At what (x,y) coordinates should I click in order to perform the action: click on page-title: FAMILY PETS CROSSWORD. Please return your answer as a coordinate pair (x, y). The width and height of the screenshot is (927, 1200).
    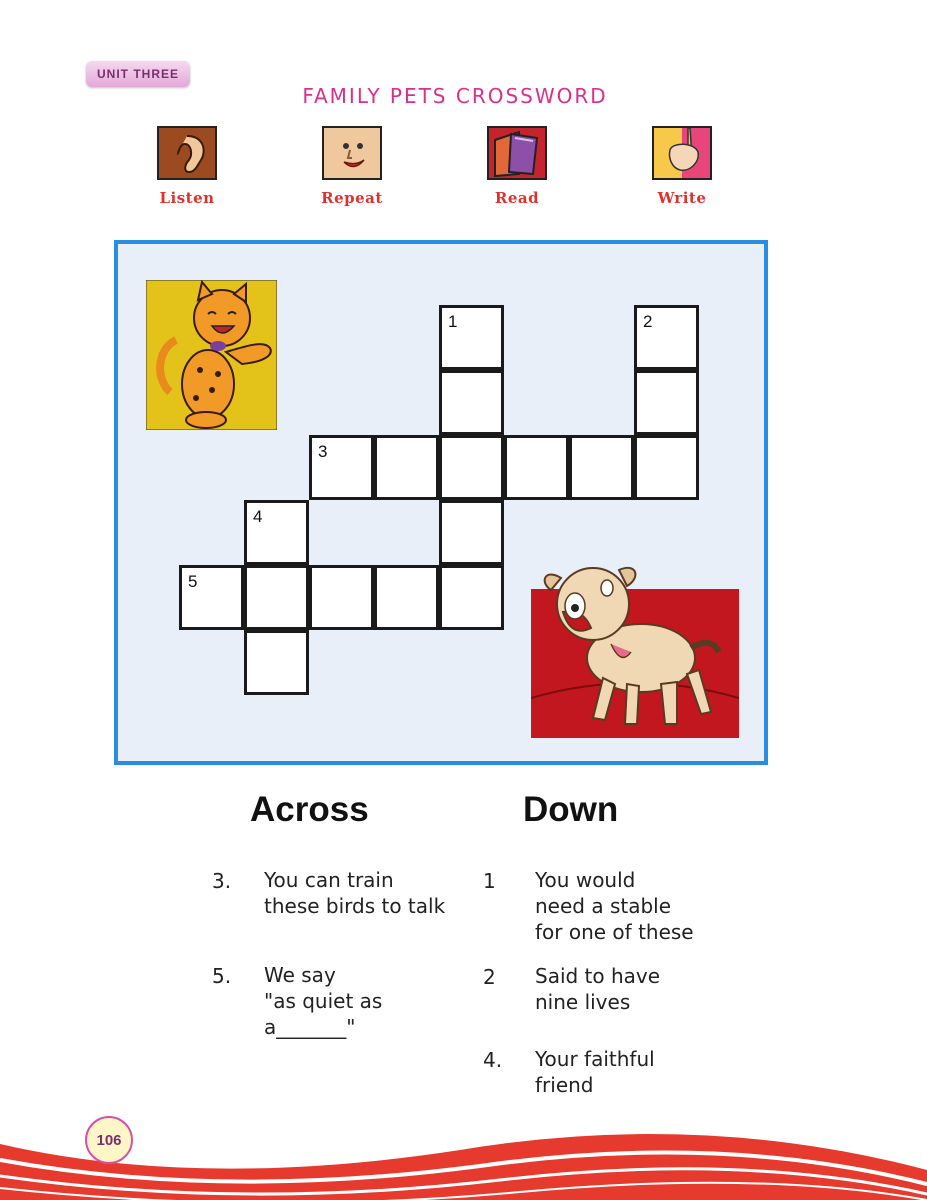
    Looking at the image, I should click on (455, 96).